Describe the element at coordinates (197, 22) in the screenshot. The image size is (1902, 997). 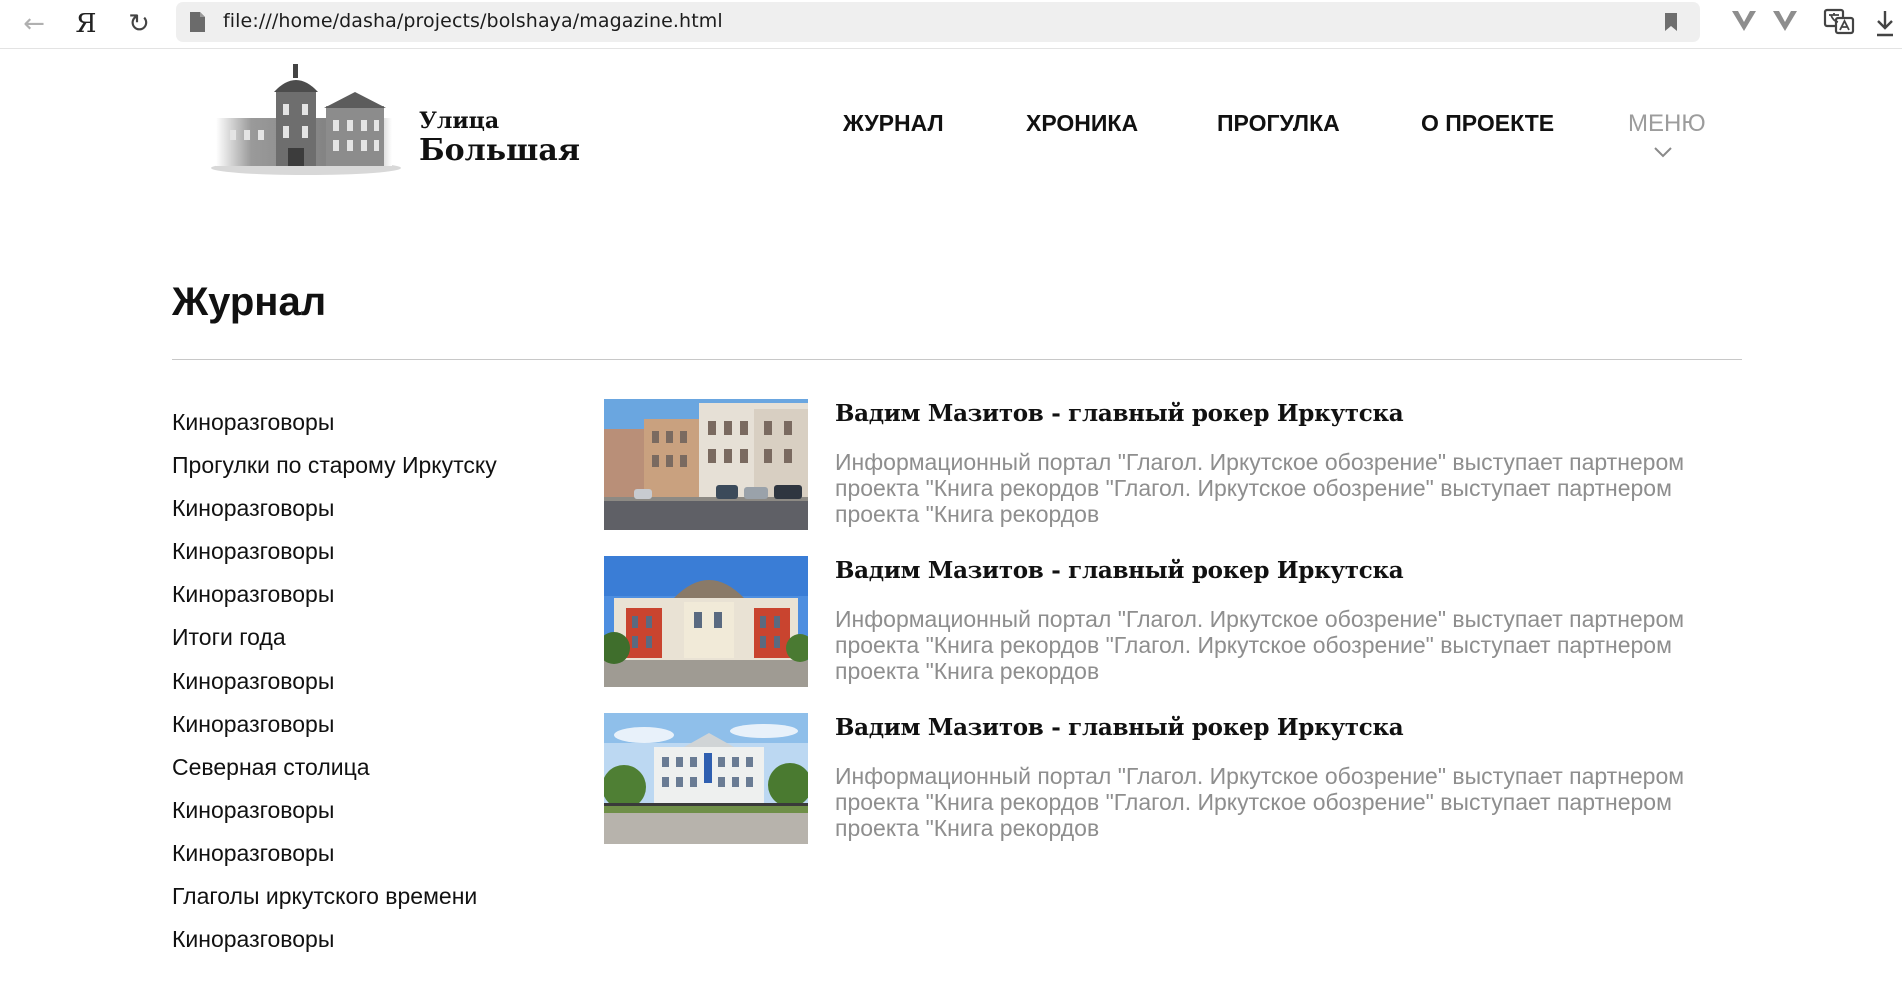
I see `page-icon` at that location.